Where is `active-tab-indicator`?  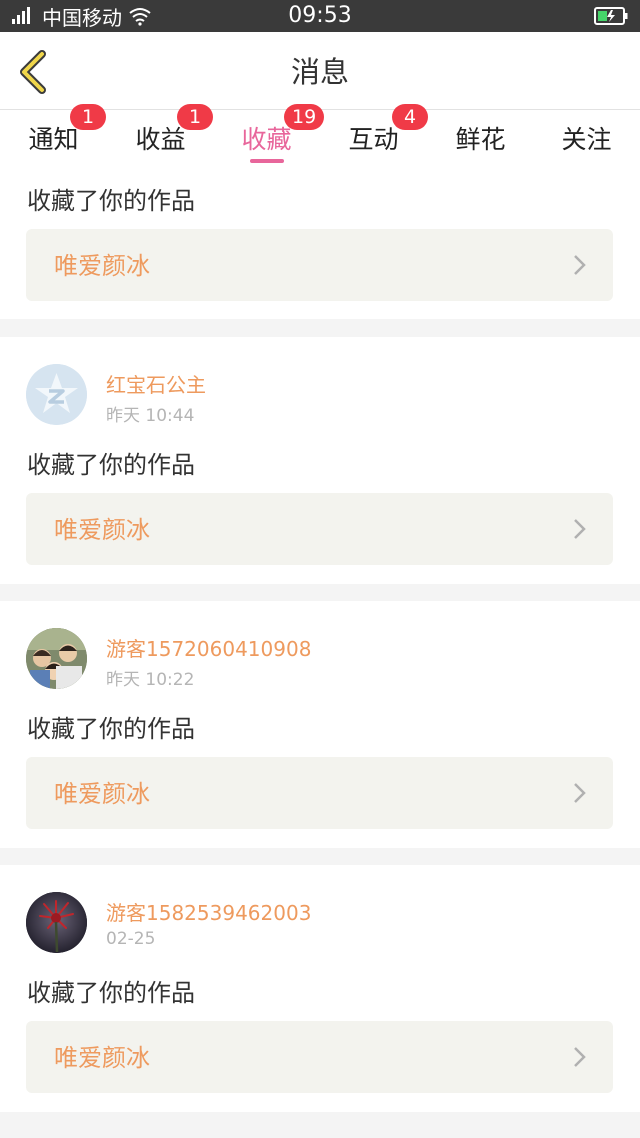
active-tab-indicator is located at coordinates (267, 161).